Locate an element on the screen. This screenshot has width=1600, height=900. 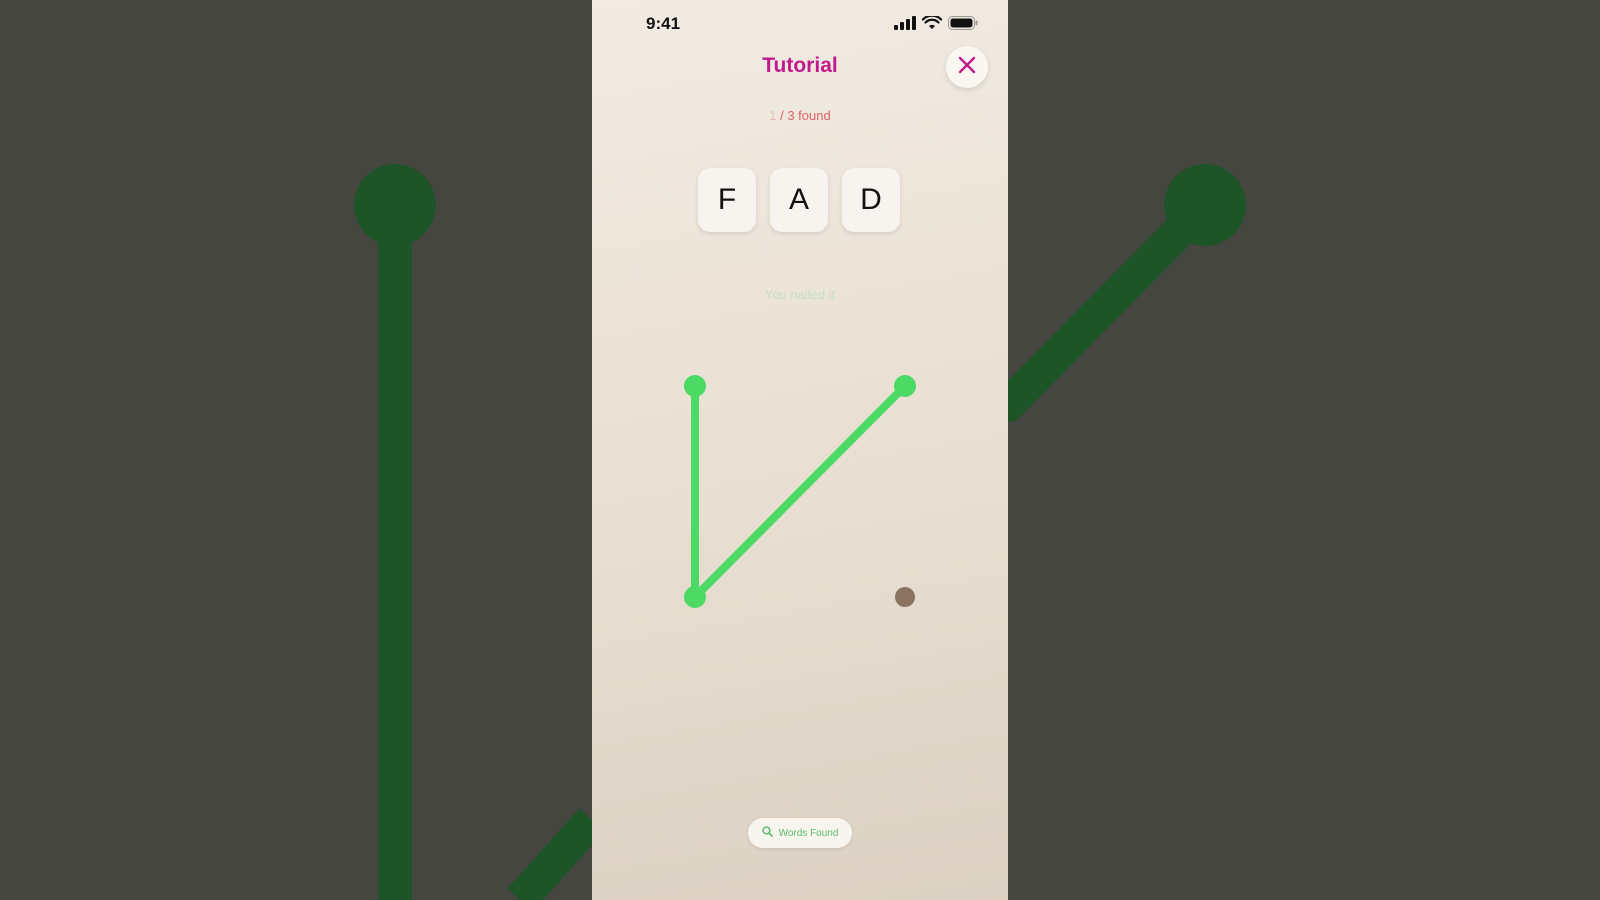
letter-board is located at coordinates (800, 491).